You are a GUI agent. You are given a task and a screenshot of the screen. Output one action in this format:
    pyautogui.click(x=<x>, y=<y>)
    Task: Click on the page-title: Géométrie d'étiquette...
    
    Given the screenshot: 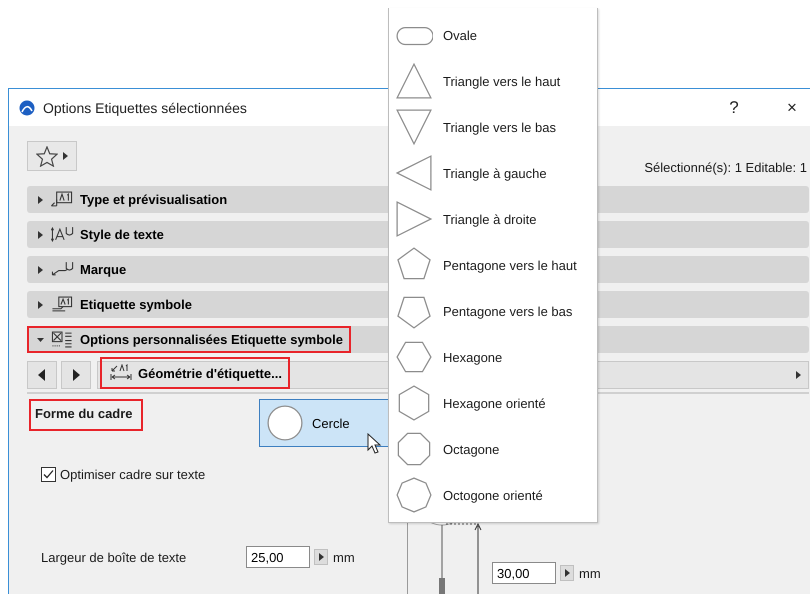 What is the action you would take?
    pyautogui.click(x=210, y=373)
    